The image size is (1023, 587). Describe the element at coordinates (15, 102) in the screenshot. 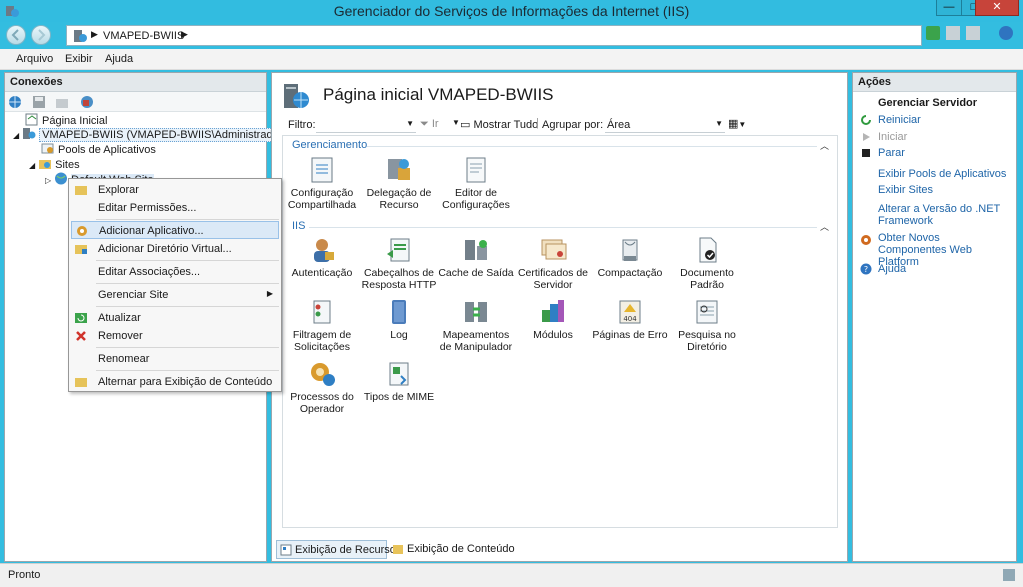

I see `connect-globe-icon` at that location.